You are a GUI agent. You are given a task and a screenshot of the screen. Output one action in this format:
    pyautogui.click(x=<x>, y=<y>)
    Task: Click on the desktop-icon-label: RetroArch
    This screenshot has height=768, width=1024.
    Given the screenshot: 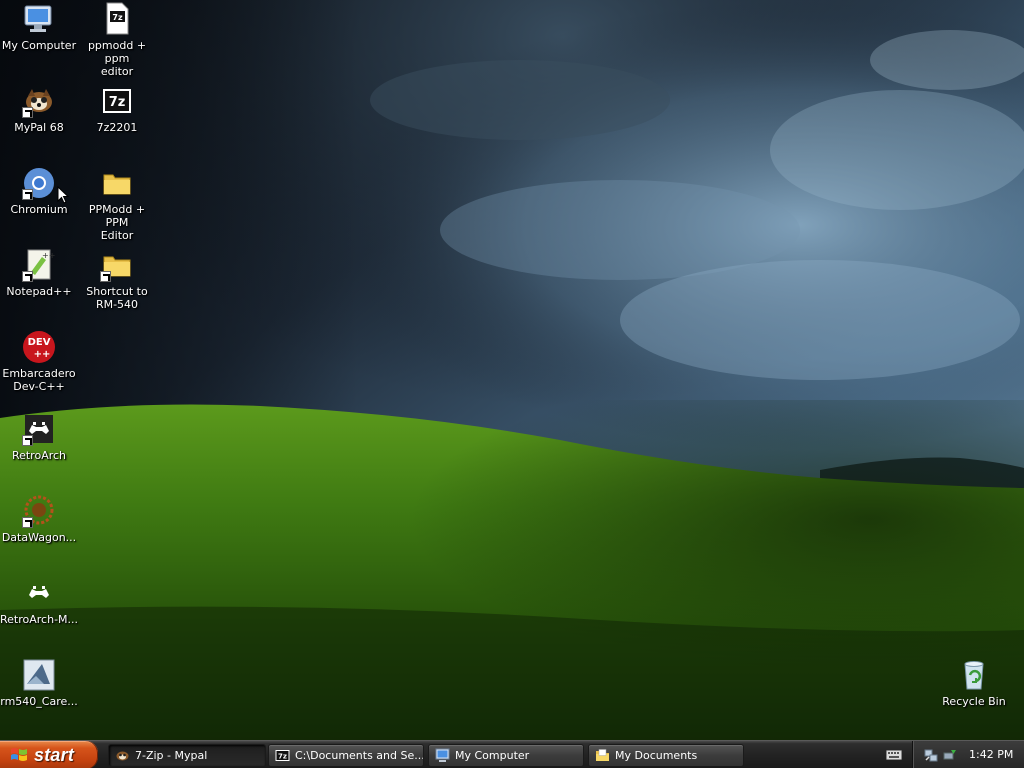 What is the action you would take?
    pyautogui.click(x=39, y=455)
    